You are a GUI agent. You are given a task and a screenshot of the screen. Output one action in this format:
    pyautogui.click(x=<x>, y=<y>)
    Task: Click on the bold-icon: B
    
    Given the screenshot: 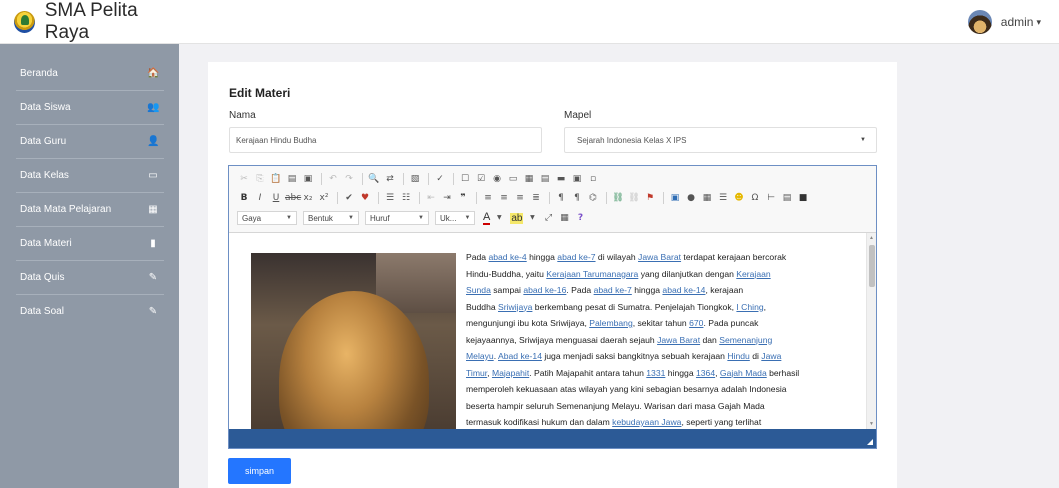 What is the action you would take?
    pyautogui.click(x=244, y=198)
    